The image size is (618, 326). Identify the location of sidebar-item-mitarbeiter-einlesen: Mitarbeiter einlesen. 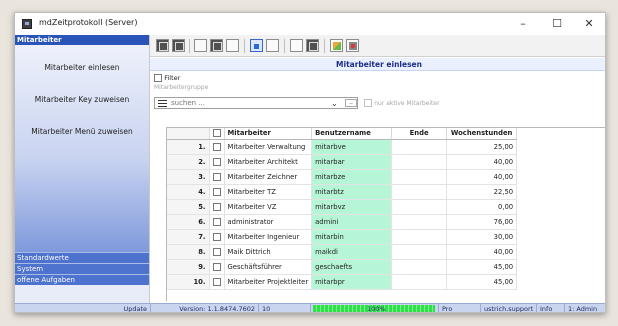
(82, 67).